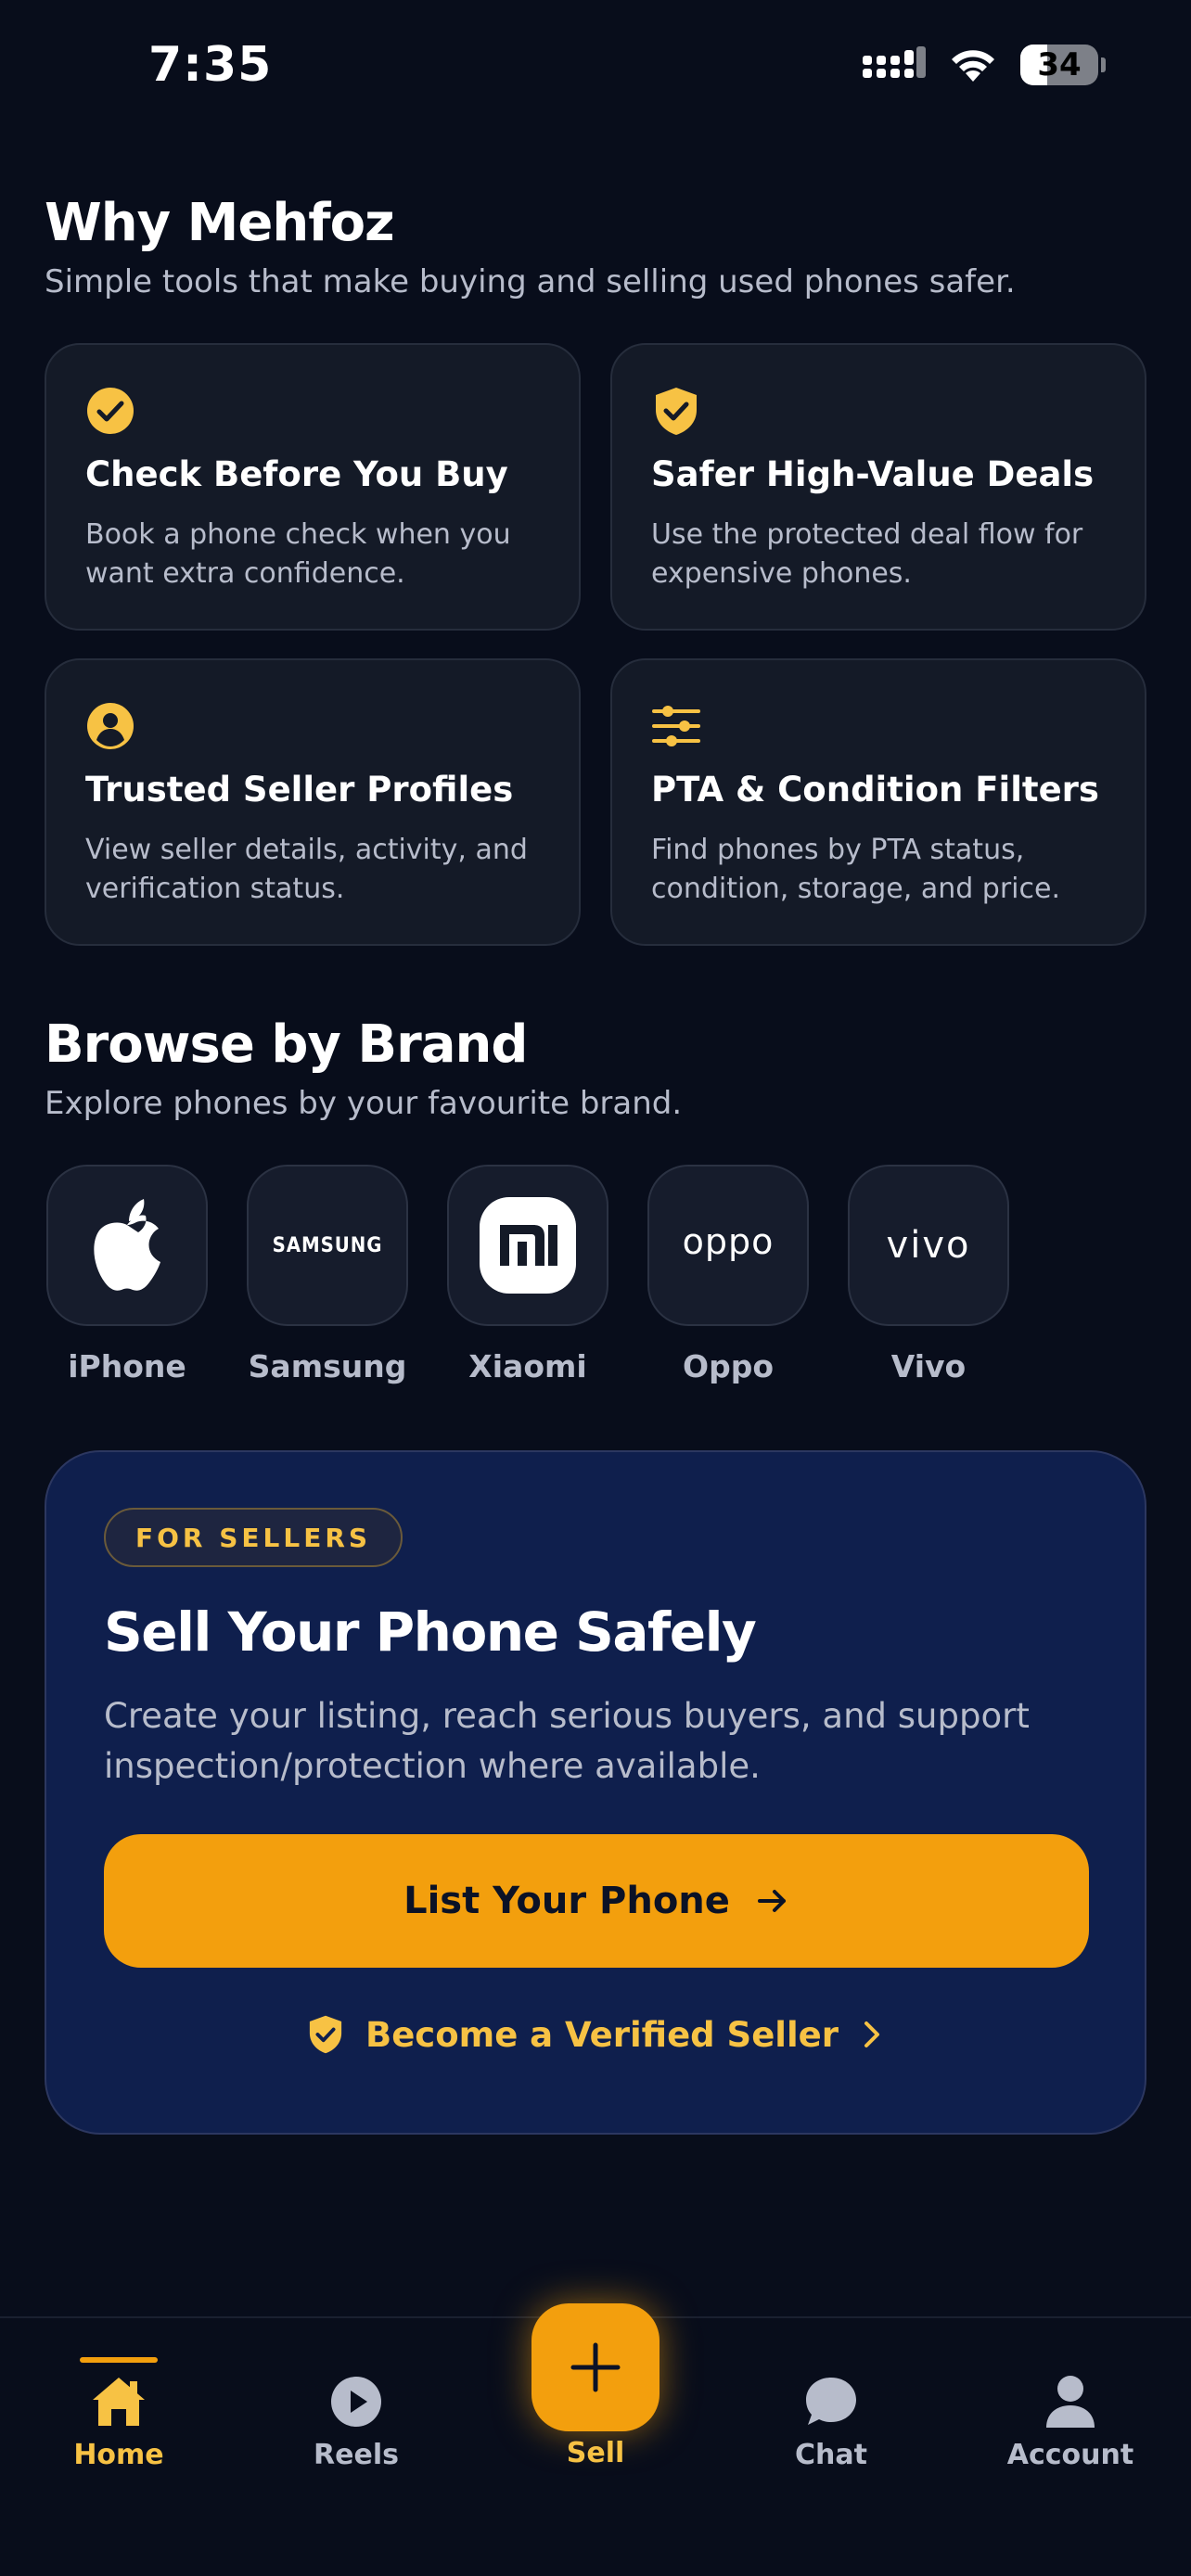  Describe the element at coordinates (118, 2401) in the screenshot. I see `home-icon` at that location.